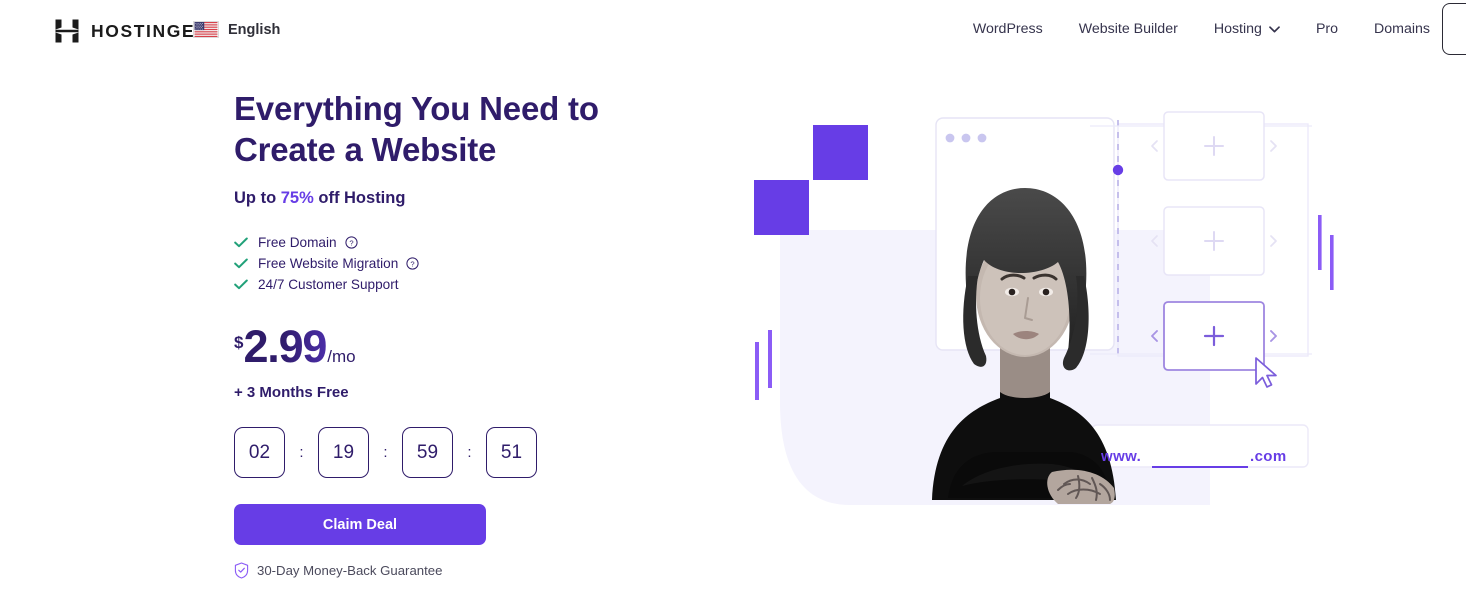 This screenshot has height=598, width=1466. I want to click on purple-square-top, so click(840, 152).